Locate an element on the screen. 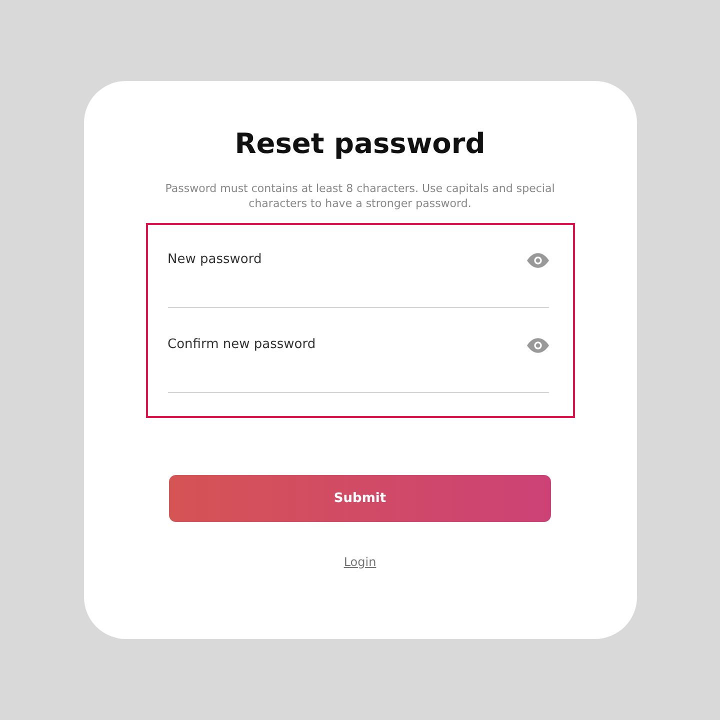 The width and height of the screenshot is (720, 720). description-text: Password must contains at least 8 characters. Use capitals and special characters to have a stronger password. is located at coordinates (360, 195).